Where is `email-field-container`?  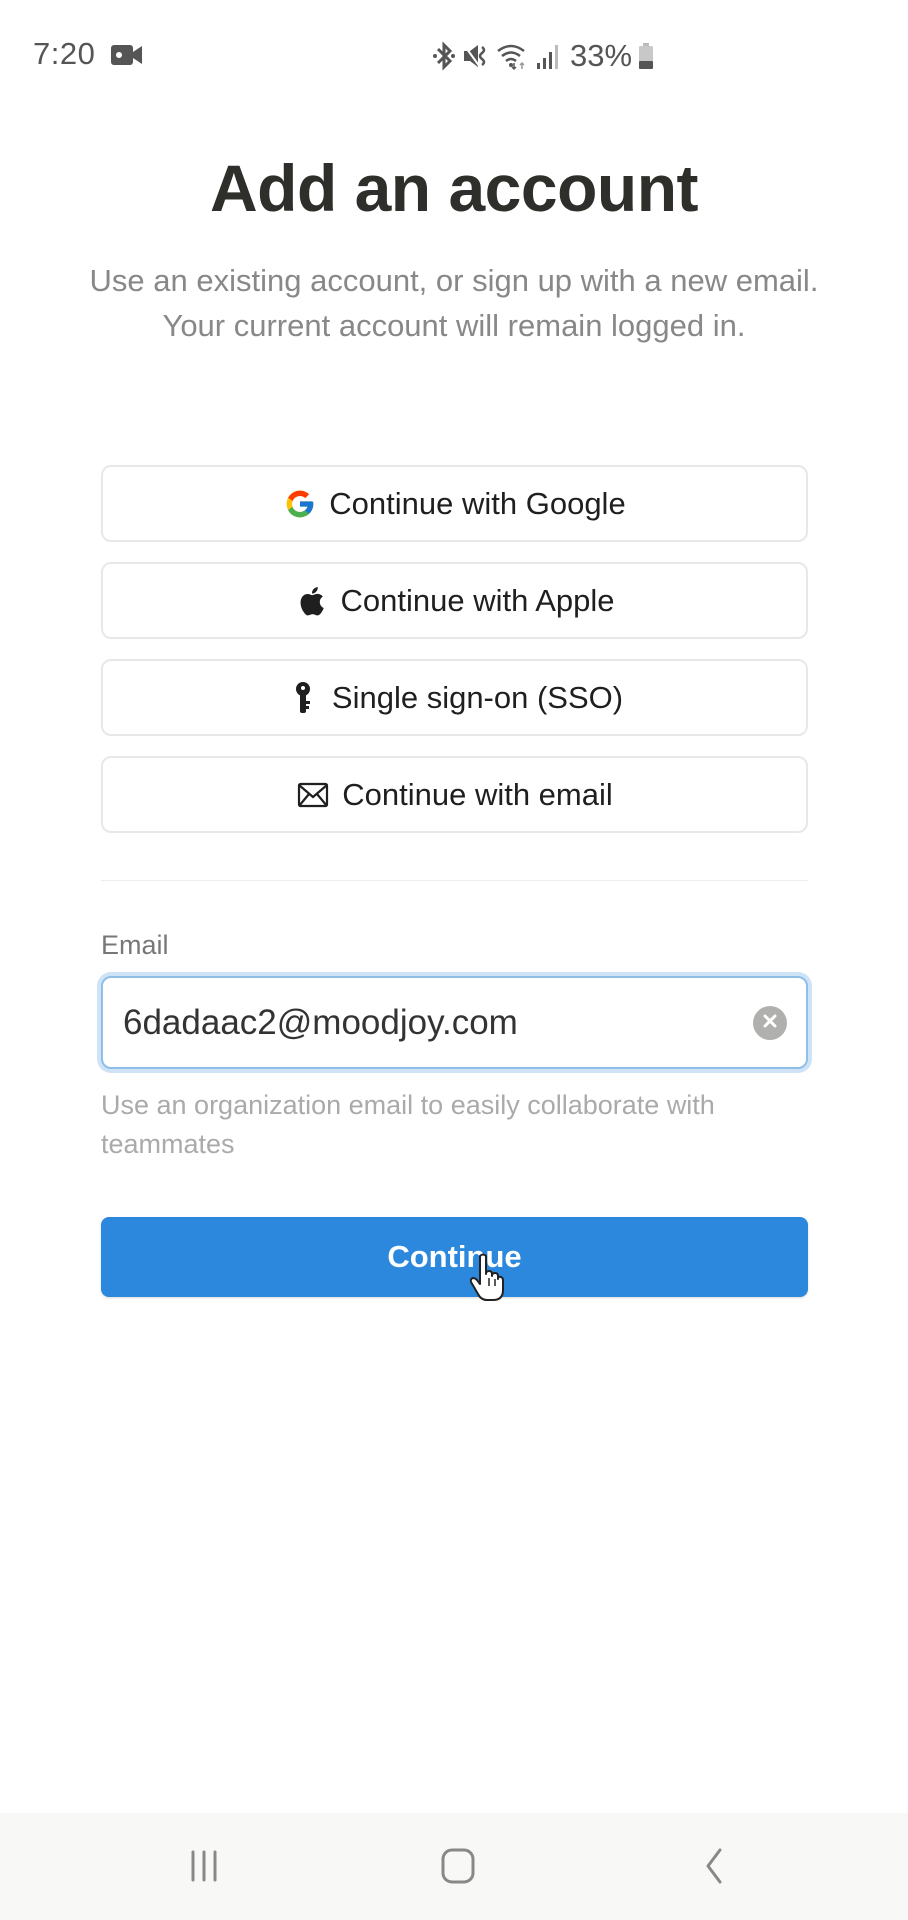 email-field-container is located at coordinates (454, 1022).